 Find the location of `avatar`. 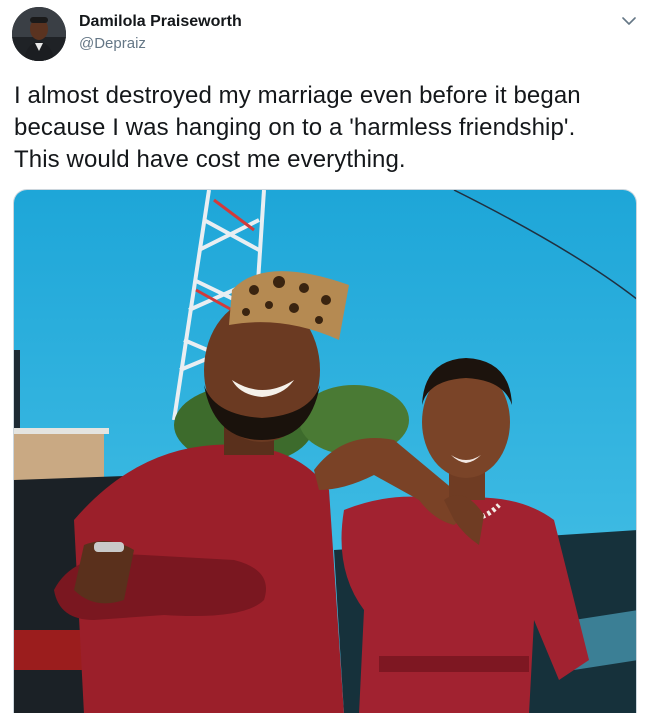

avatar is located at coordinates (39, 34).